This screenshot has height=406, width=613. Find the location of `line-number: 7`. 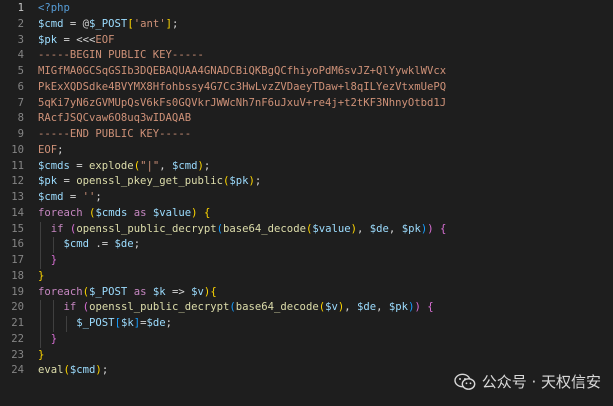

line-number: 7 is located at coordinates (20, 102).